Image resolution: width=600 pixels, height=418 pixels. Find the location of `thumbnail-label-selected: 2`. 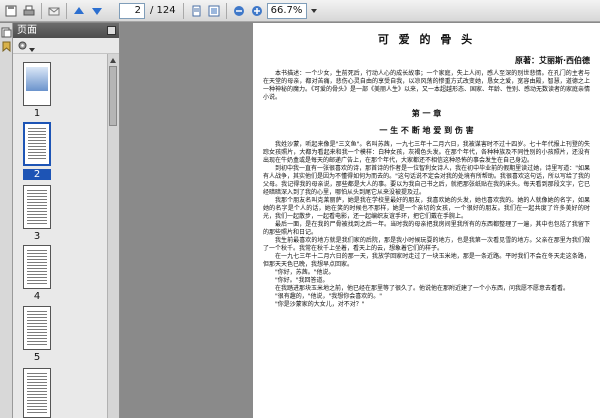

thumbnail-label-selected: 2 is located at coordinates (37, 174).